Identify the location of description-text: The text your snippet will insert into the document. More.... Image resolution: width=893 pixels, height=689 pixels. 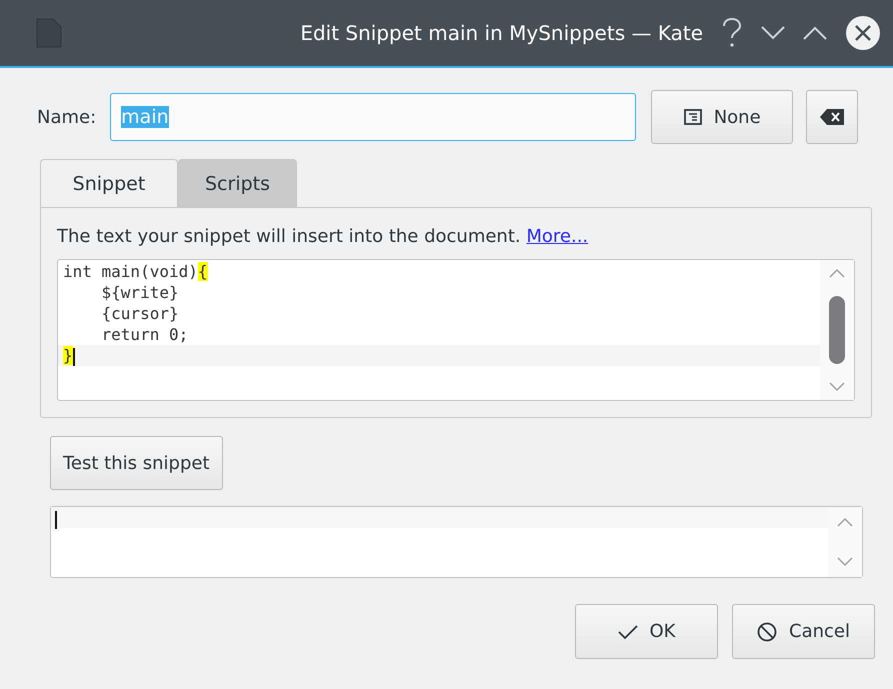
(323, 236).